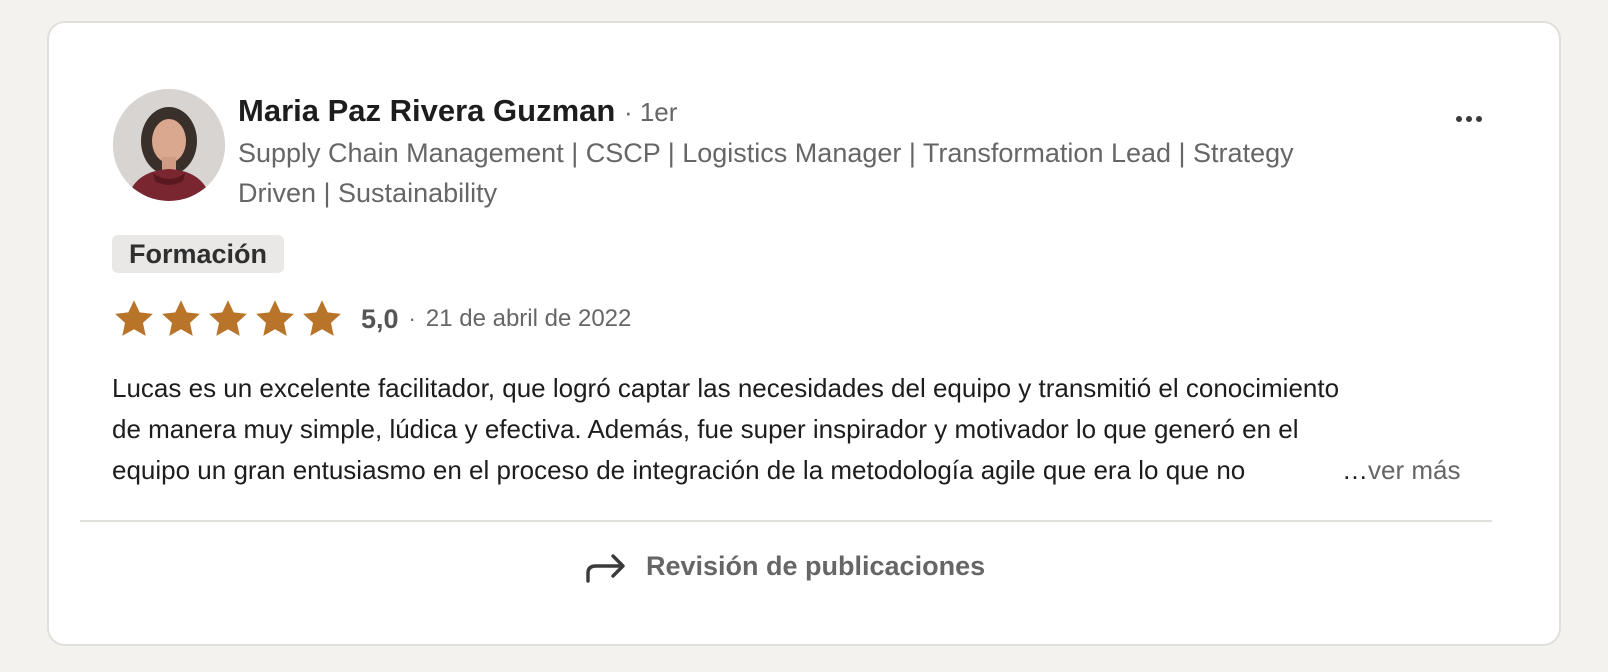 The height and width of the screenshot is (672, 1608). Describe the element at coordinates (816, 565) in the screenshot. I see `view-post-label: Revisión de publicaciones` at that location.